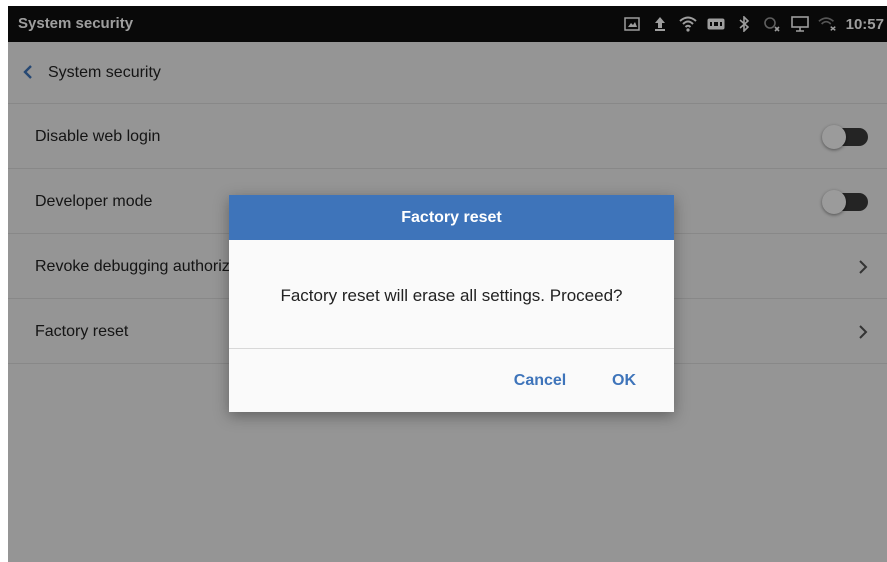 The width and height of the screenshot is (887, 562). Describe the element at coordinates (451, 217) in the screenshot. I see `dialog-title: Factory reset` at that location.